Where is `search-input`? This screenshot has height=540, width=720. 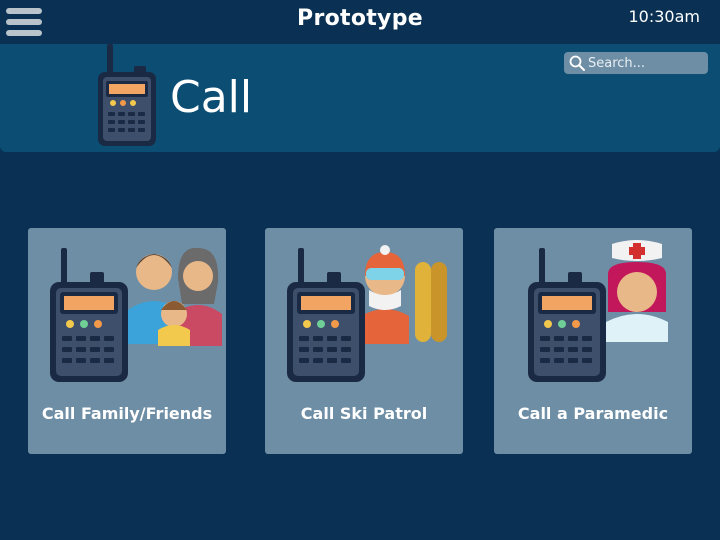
search-input is located at coordinates (645, 63).